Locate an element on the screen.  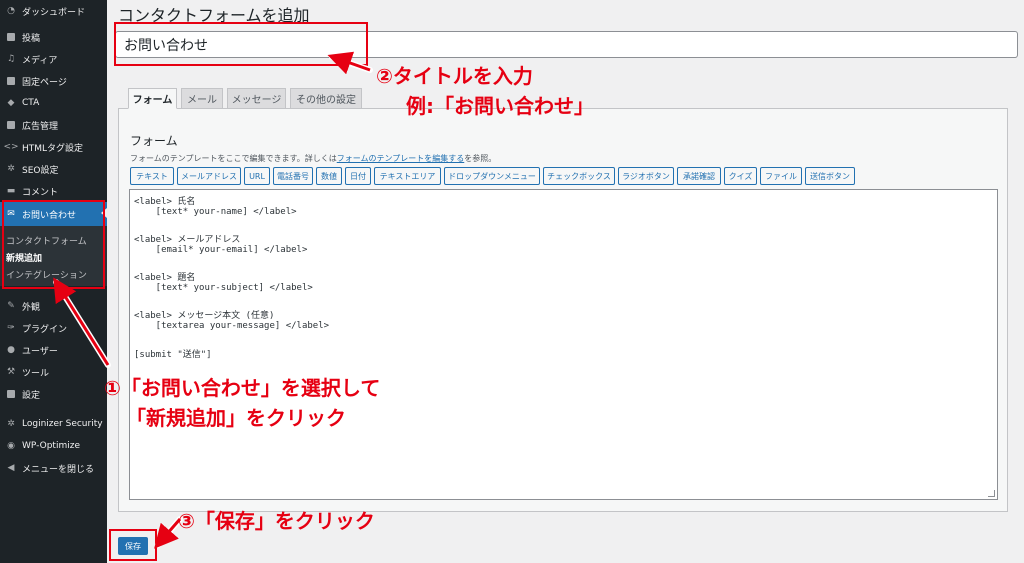
sidebar-item-users: ● ユーザー is located at coordinates (53, 350).